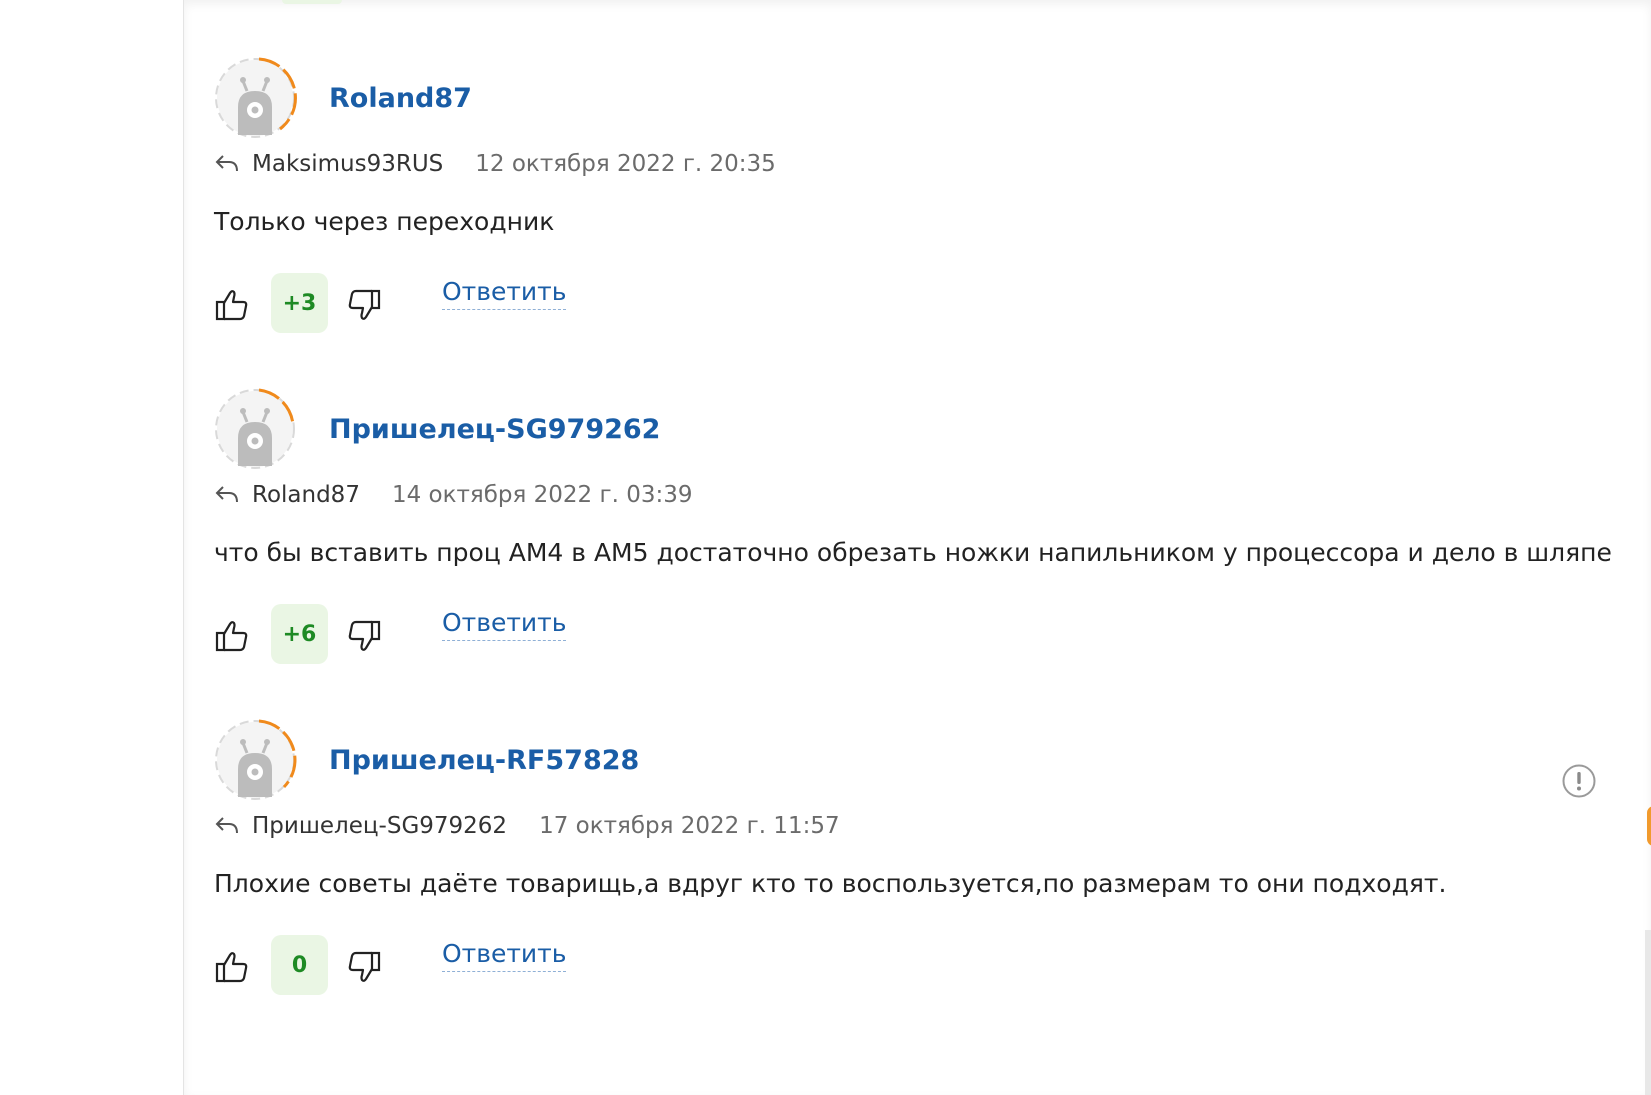 The height and width of the screenshot is (1095, 1651). What do you see at coordinates (92, 547) in the screenshot?
I see `left-gutter` at bounding box center [92, 547].